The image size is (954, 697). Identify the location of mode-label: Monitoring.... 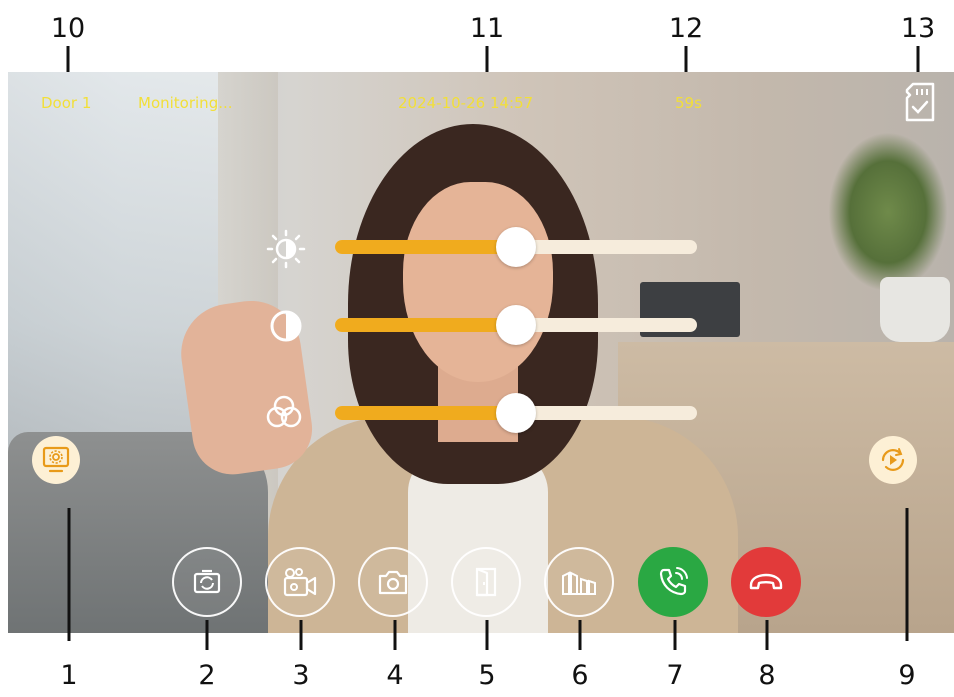
(185, 103).